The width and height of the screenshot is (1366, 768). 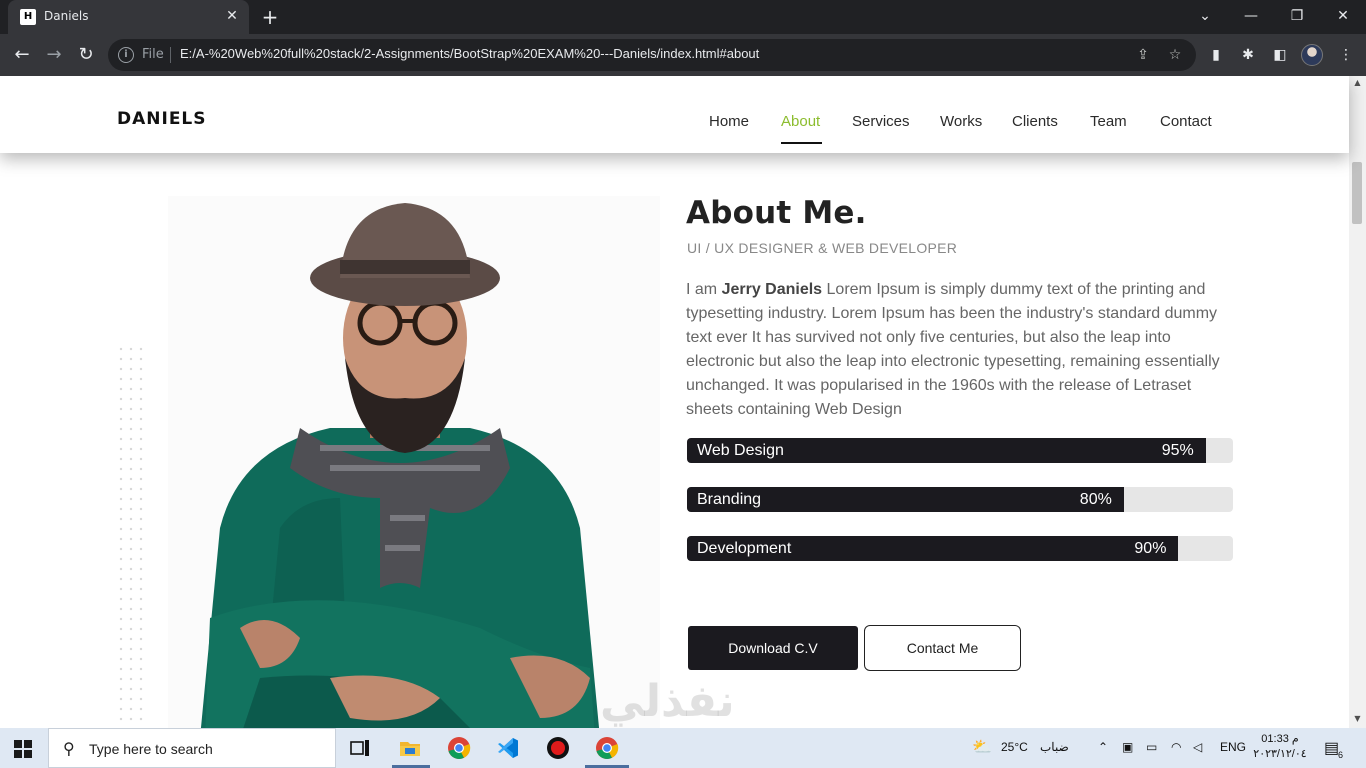 What do you see at coordinates (86, 55) in the screenshot?
I see `reload-button: ↻` at bounding box center [86, 55].